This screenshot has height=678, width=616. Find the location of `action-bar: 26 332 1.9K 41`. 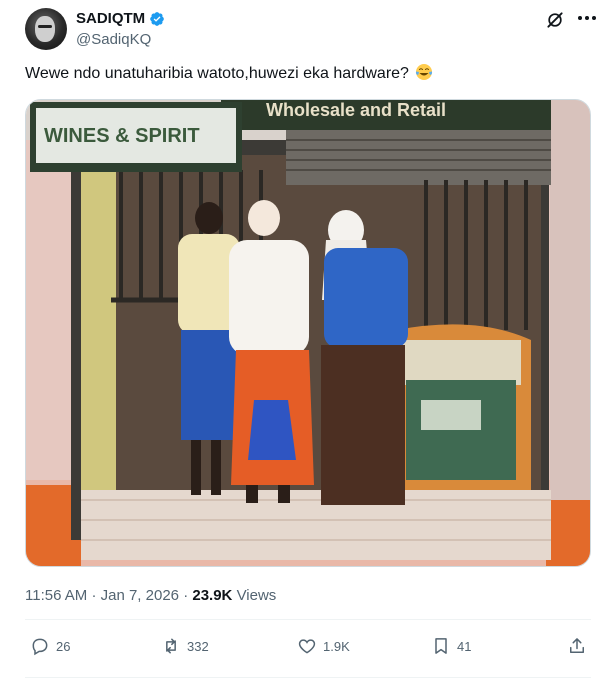

action-bar: 26 332 1.9K 41 is located at coordinates (308, 648).